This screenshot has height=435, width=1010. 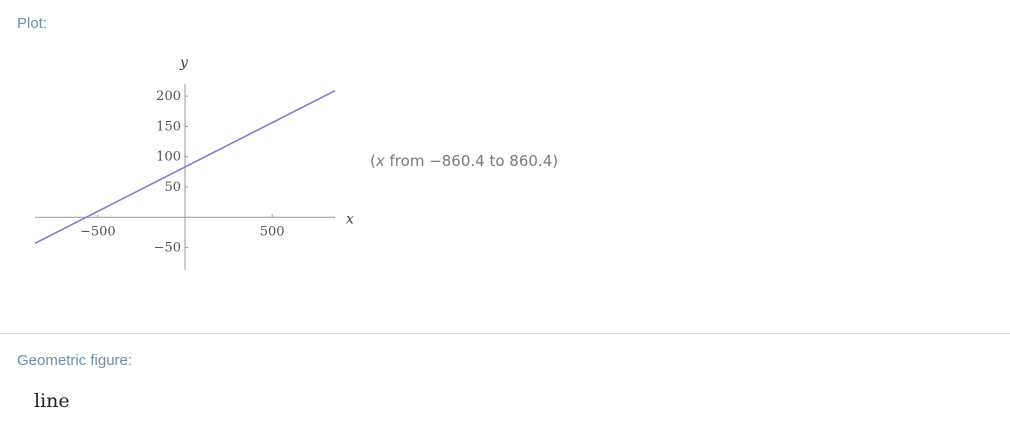 What do you see at coordinates (167, 248) in the screenshot?
I see `y-tick-label: −50` at bounding box center [167, 248].